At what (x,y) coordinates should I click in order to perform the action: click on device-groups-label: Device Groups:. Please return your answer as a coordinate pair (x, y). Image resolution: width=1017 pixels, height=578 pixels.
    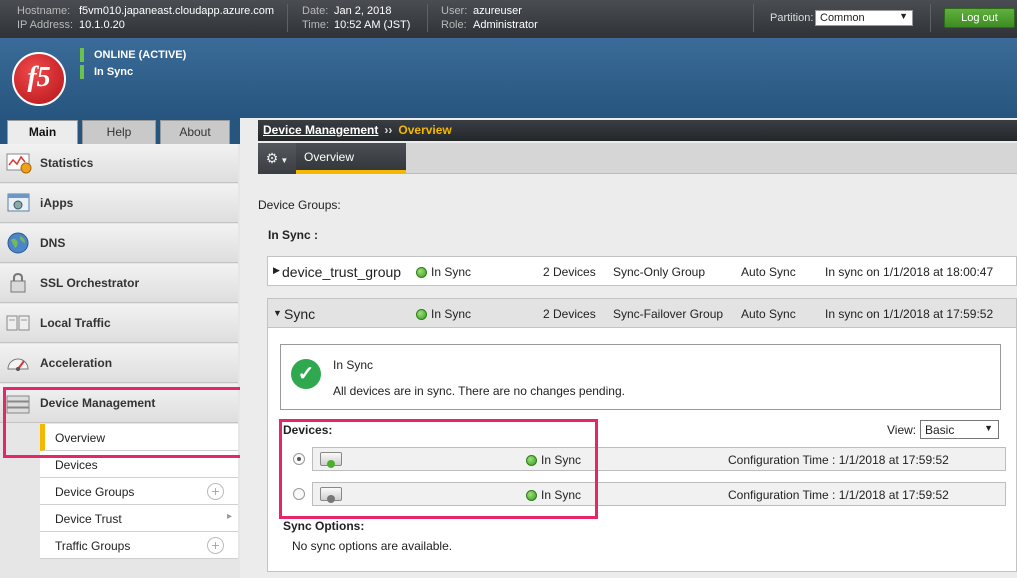
    Looking at the image, I should click on (299, 205).